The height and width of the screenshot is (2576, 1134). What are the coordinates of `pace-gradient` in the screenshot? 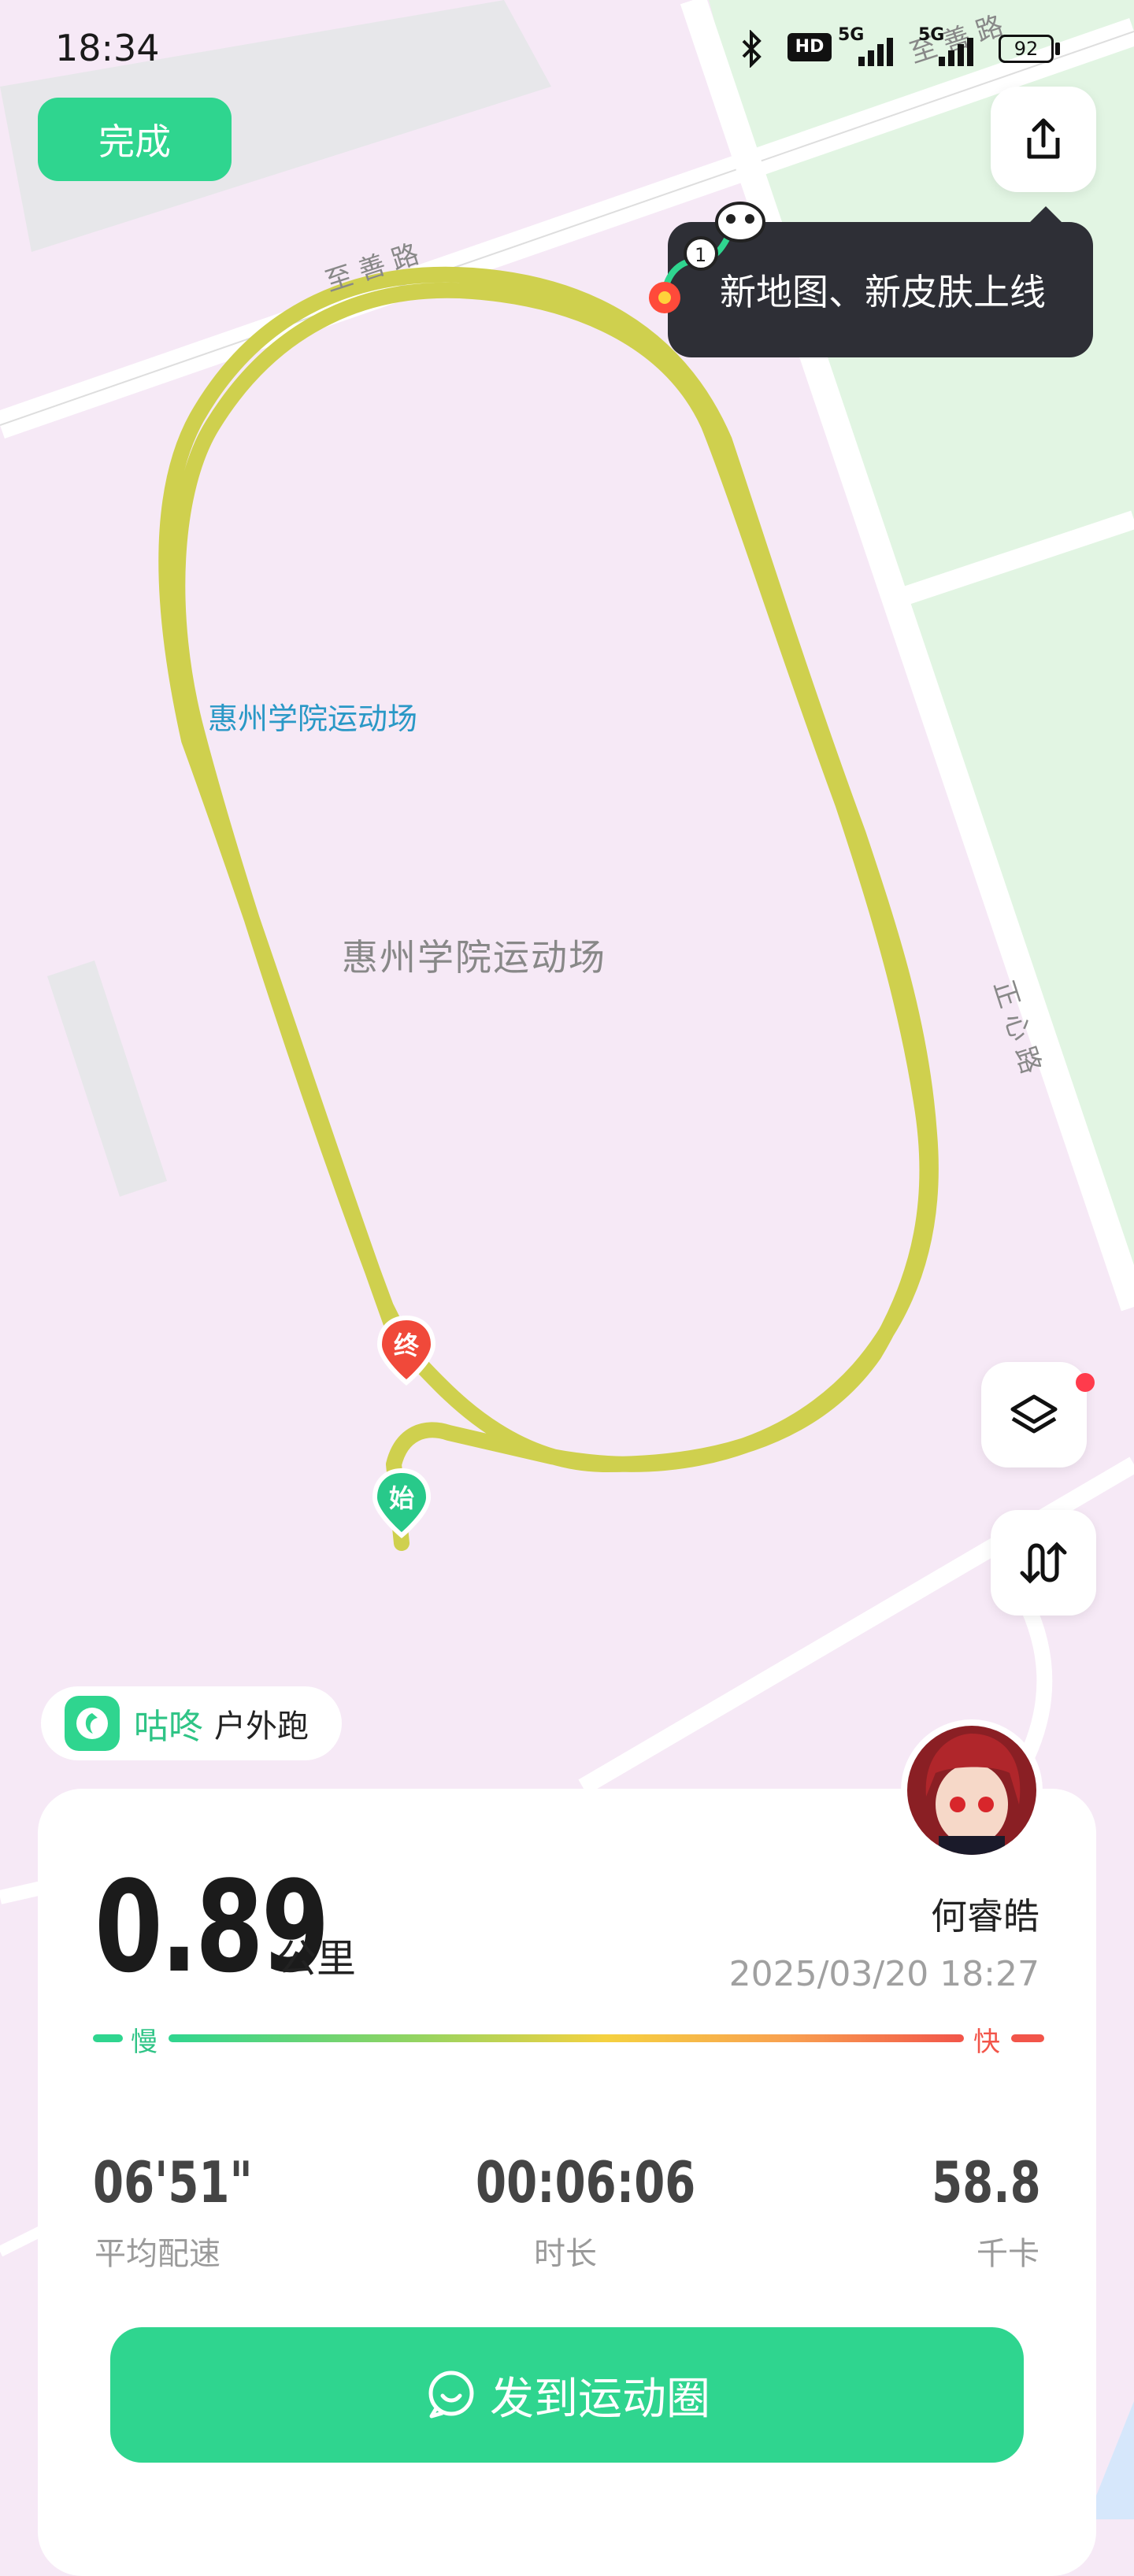 It's located at (566, 2038).